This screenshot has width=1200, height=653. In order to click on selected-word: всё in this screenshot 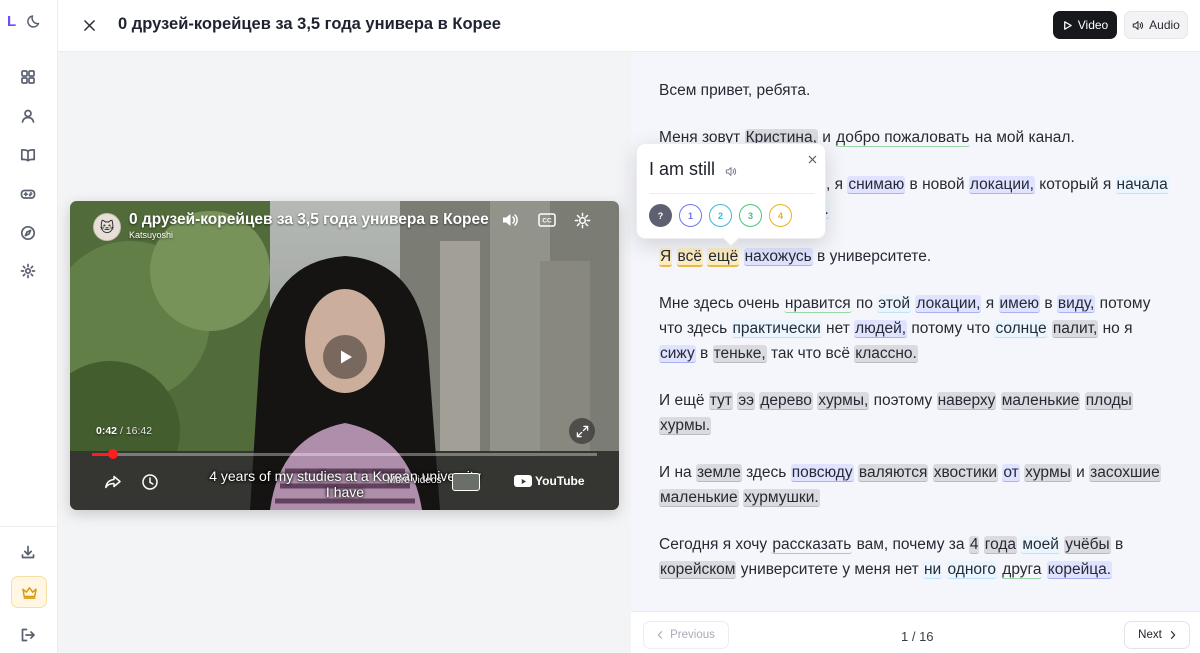, I will do `click(689, 257)`.